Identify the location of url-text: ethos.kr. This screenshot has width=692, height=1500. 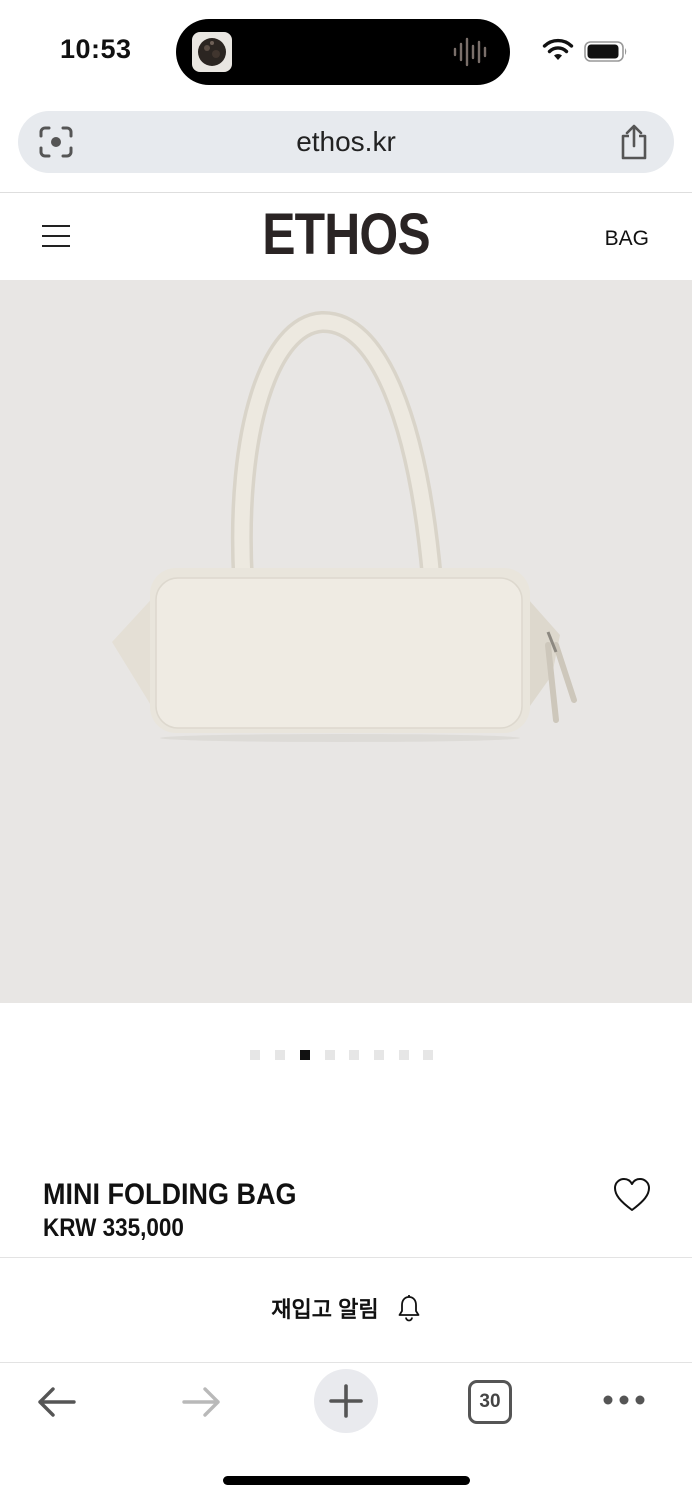
(346, 141).